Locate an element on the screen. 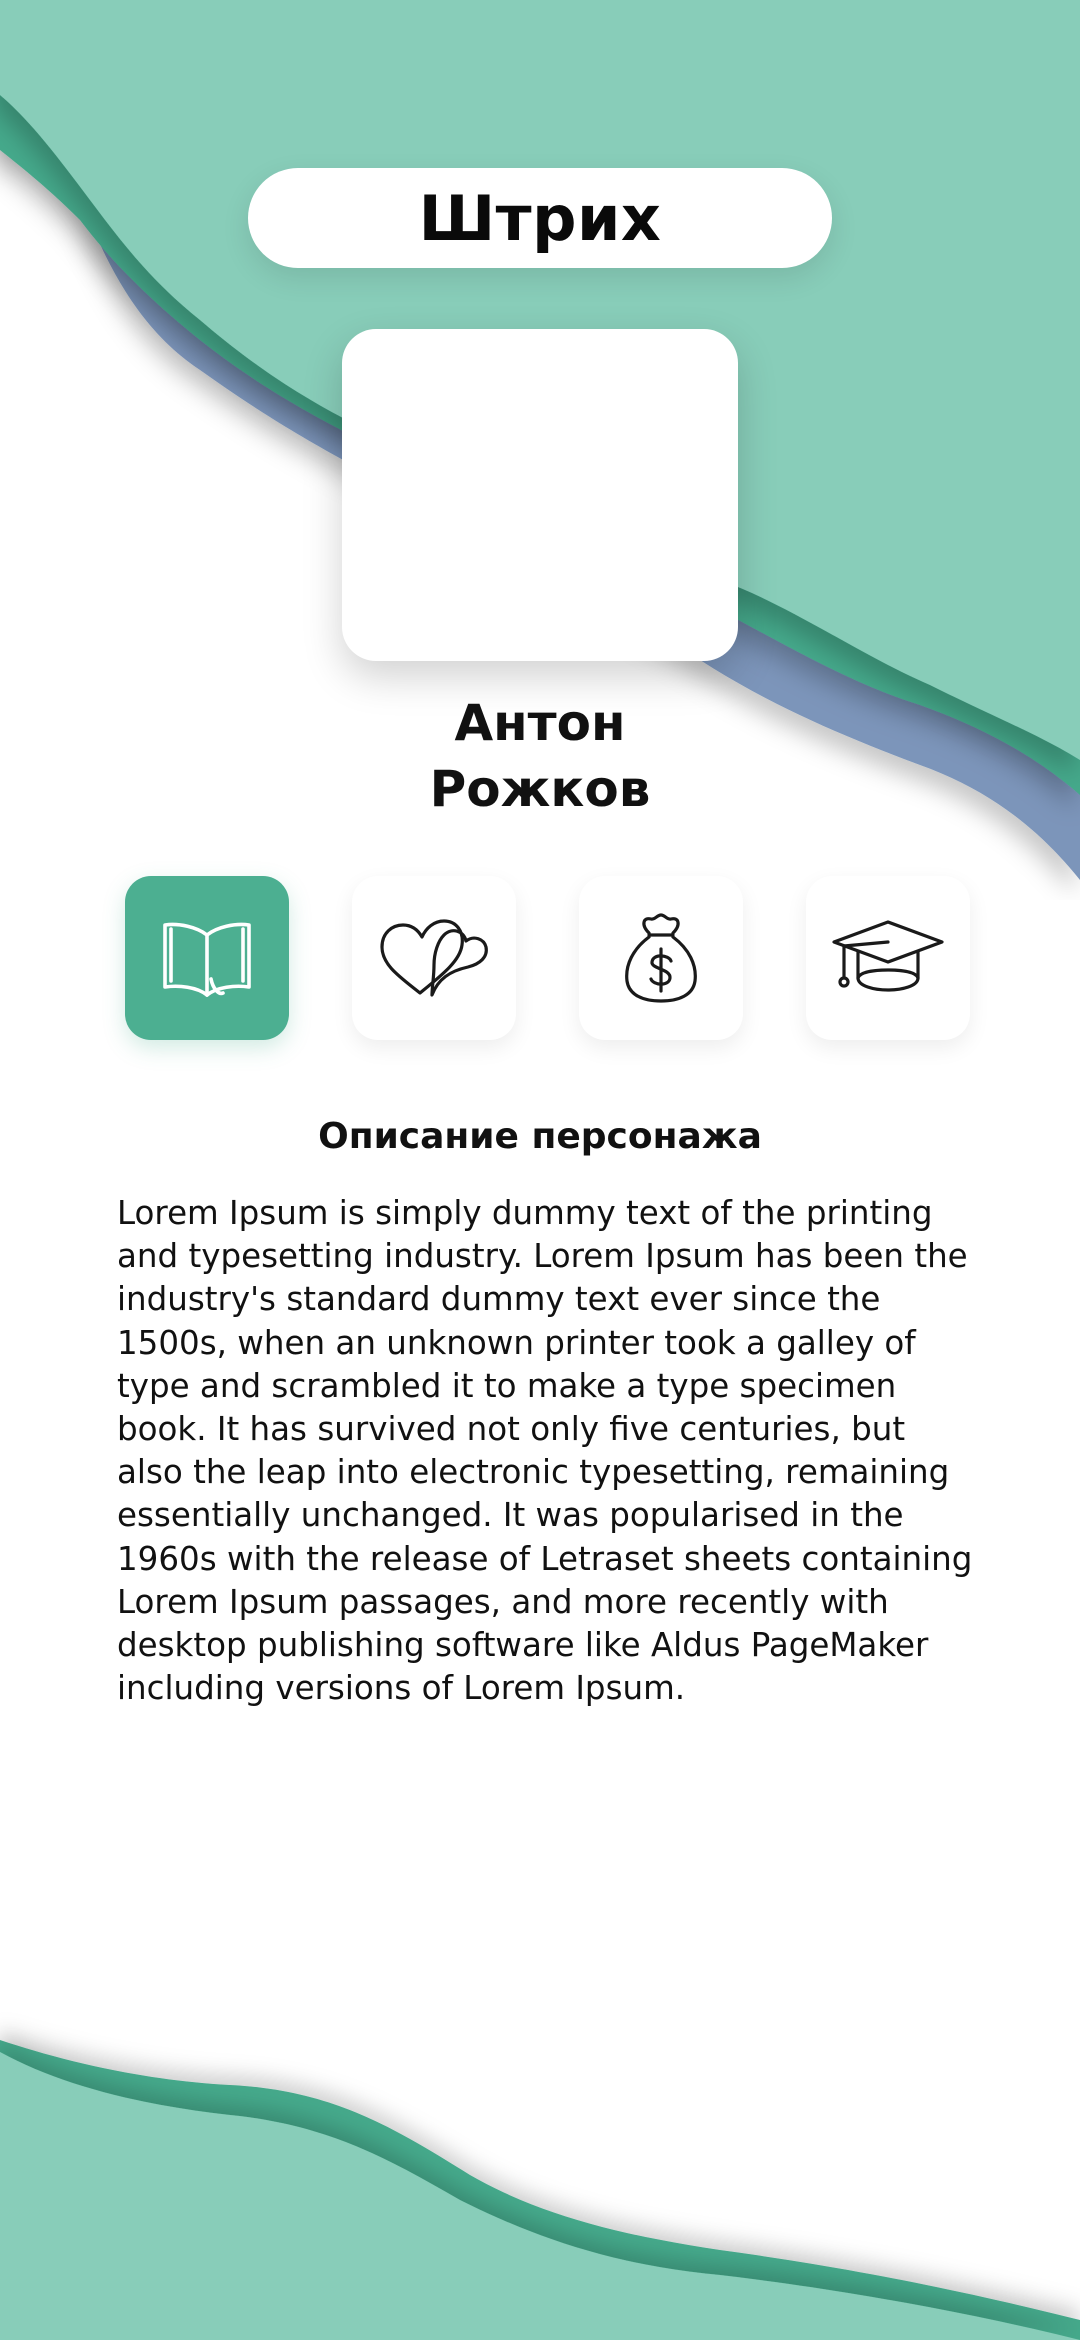 The width and height of the screenshot is (1080, 2340). app-title: Штрих is located at coordinates (540, 218).